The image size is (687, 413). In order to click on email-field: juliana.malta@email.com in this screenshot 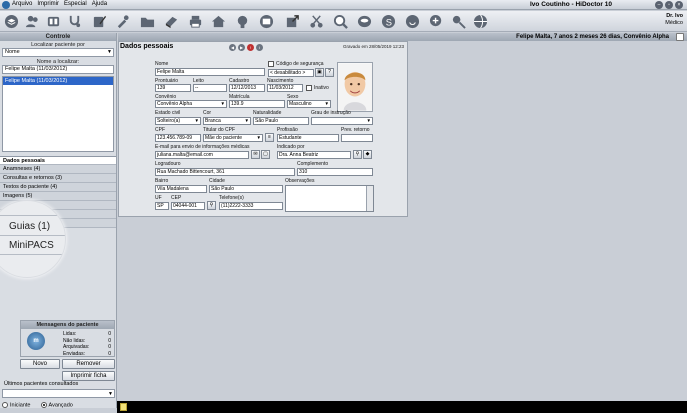, I will do `click(202, 155)`.